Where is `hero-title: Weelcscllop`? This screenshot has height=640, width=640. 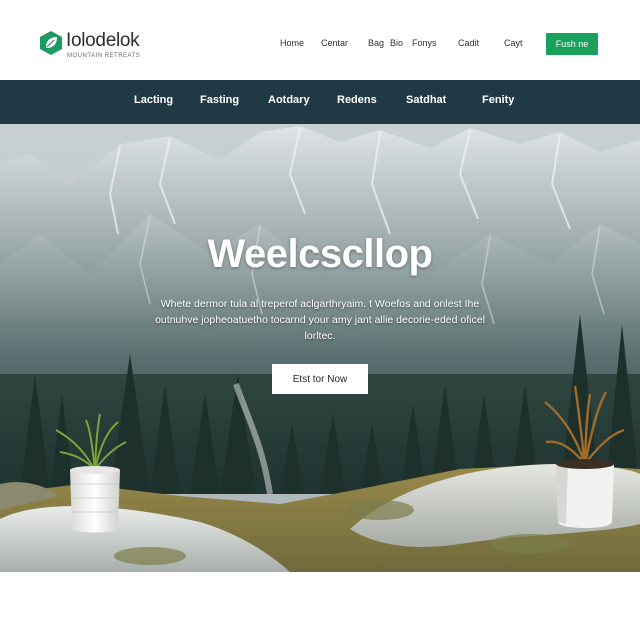
hero-title: Weelcscllop is located at coordinates (320, 254).